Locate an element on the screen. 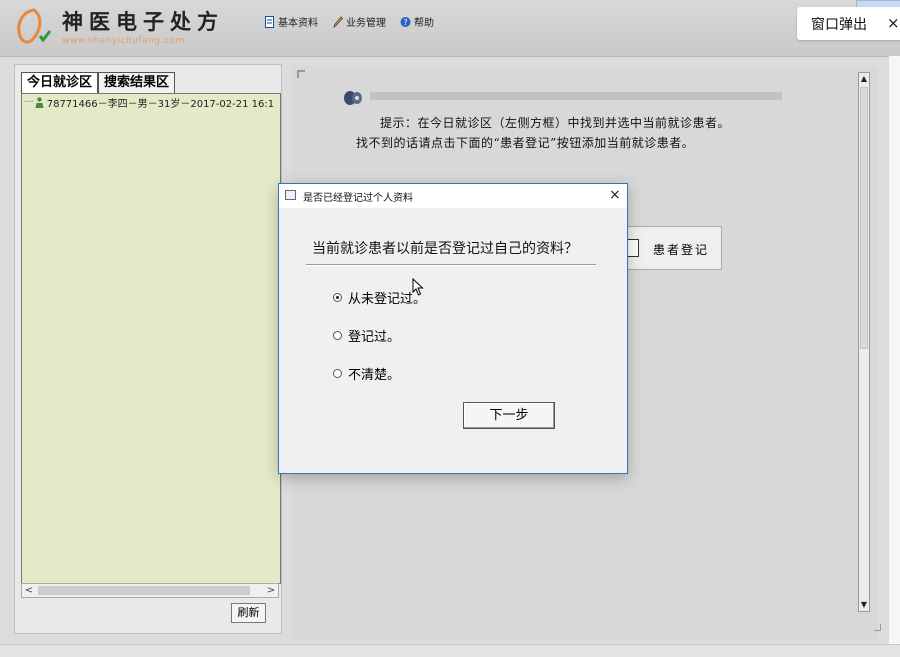 The image size is (900, 657). option-label: 登记过。 is located at coordinates (374, 337).